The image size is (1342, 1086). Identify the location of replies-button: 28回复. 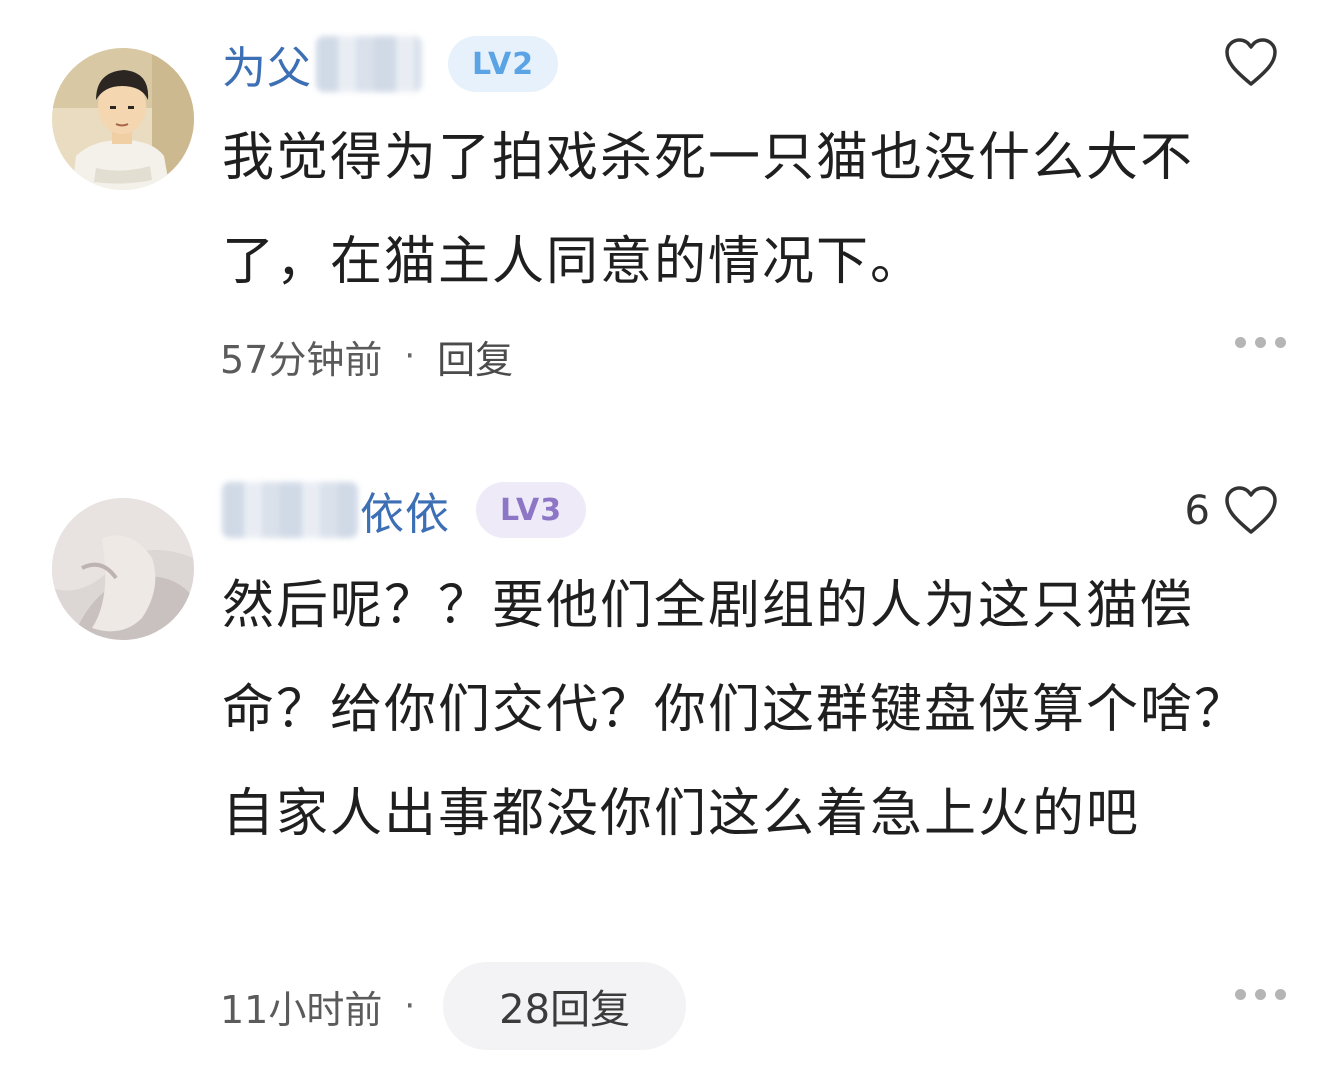
(565, 1006).